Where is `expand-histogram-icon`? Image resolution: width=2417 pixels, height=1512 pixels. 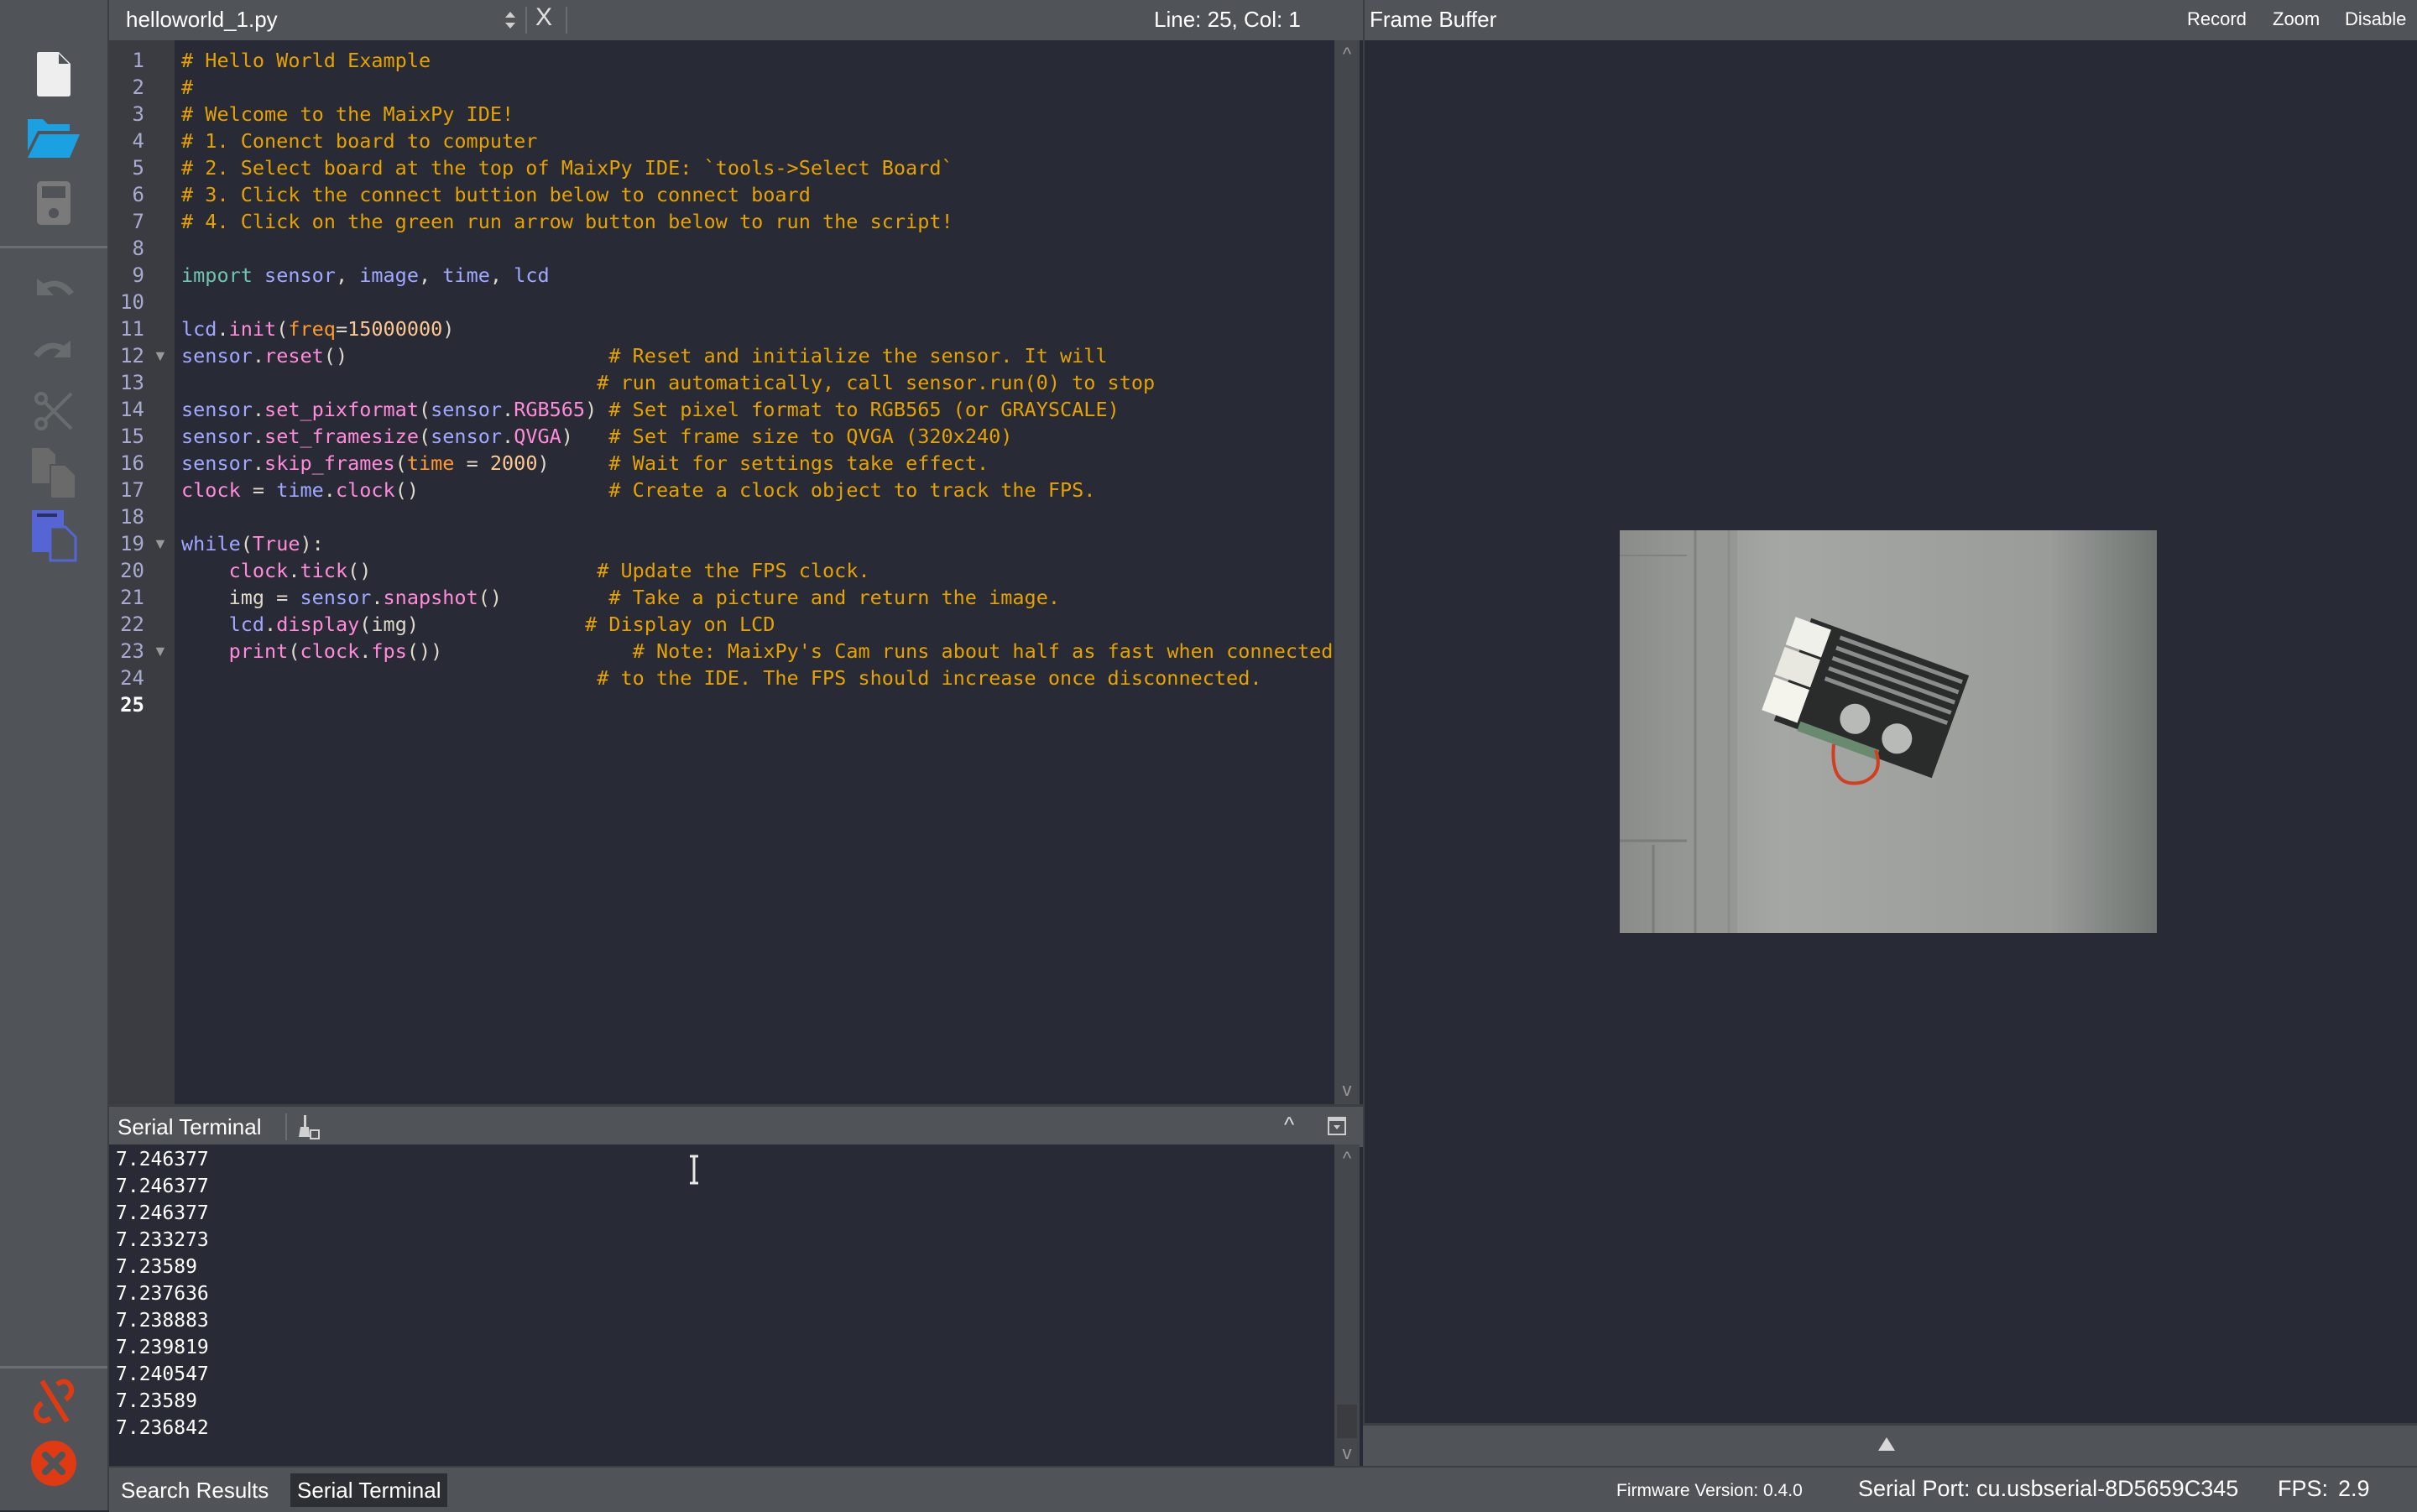 expand-histogram-icon is located at coordinates (1887, 1446).